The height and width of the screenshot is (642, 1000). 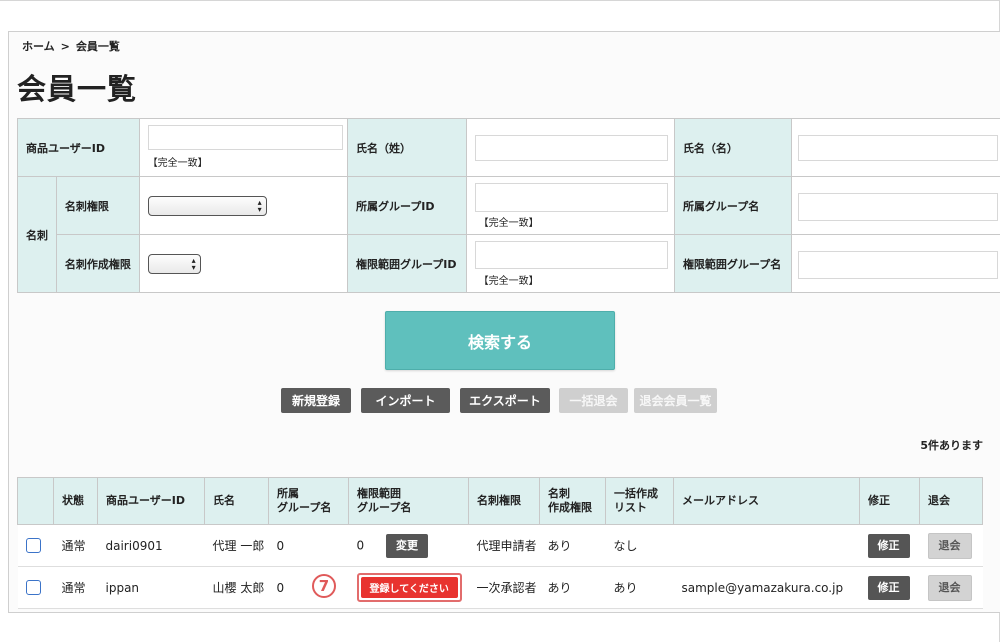 I want to click on row-scope-group: 0, so click(x=360, y=545).